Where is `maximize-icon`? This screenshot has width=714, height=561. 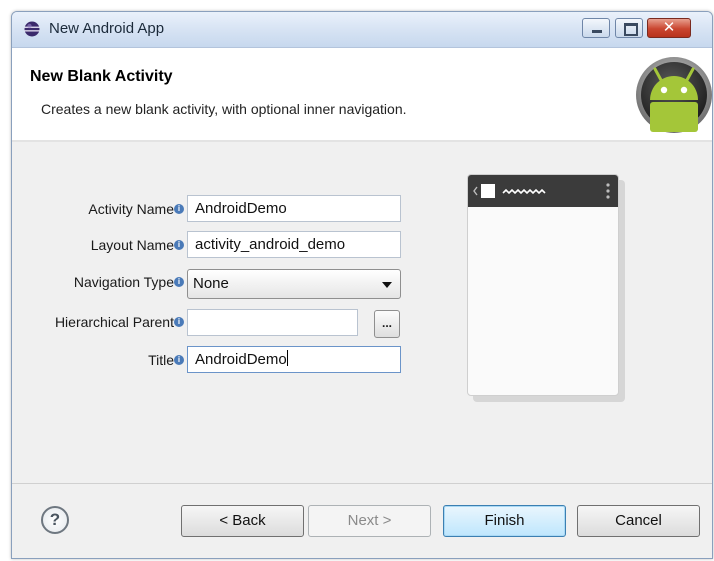 maximize-icon is located at coordinates (631, 29).